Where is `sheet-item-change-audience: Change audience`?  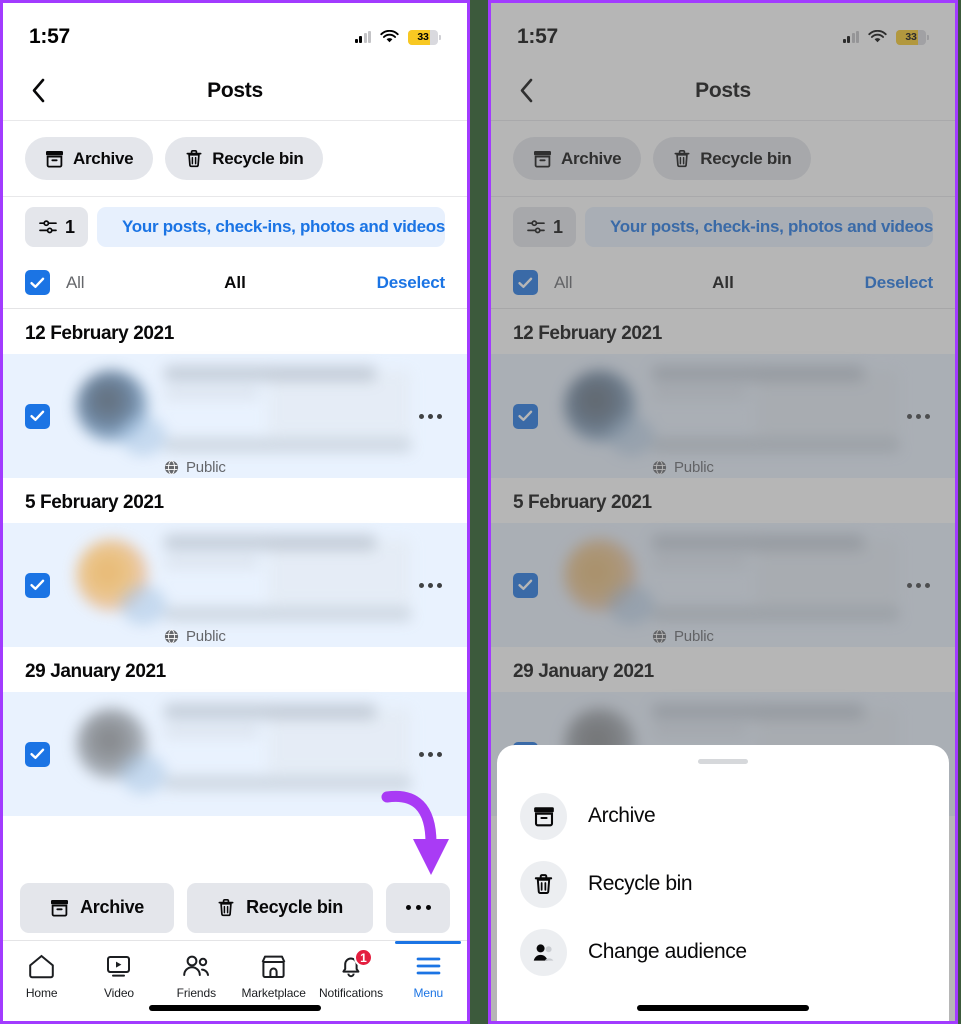
sheet-item-change-audience: Change audience is located at coordinates (723, 952).